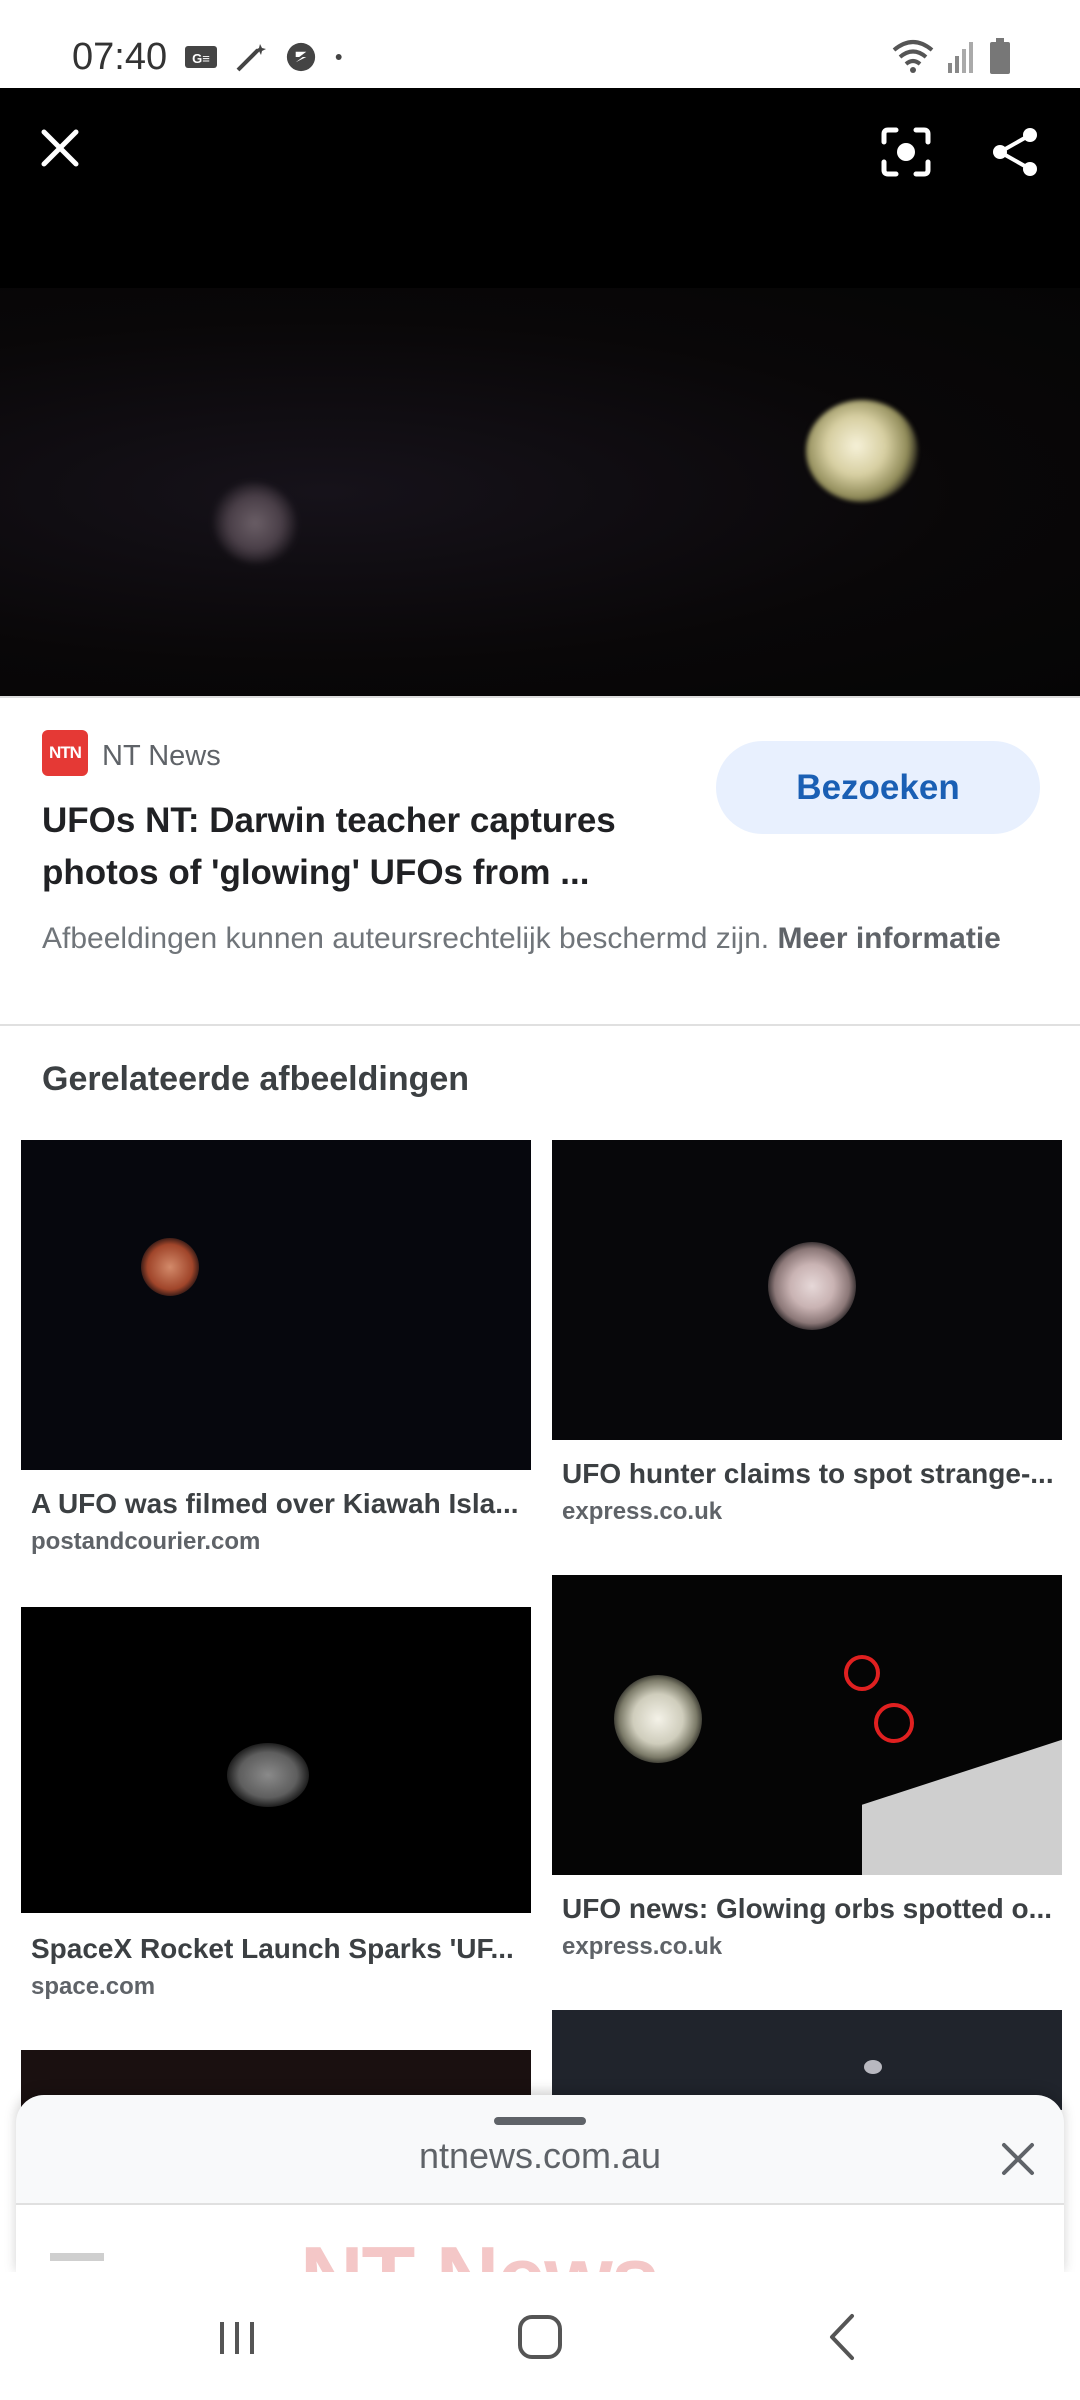  Describe the element at coordinates (843, 2337) in the screenshot. I see `back-icon` at that location.